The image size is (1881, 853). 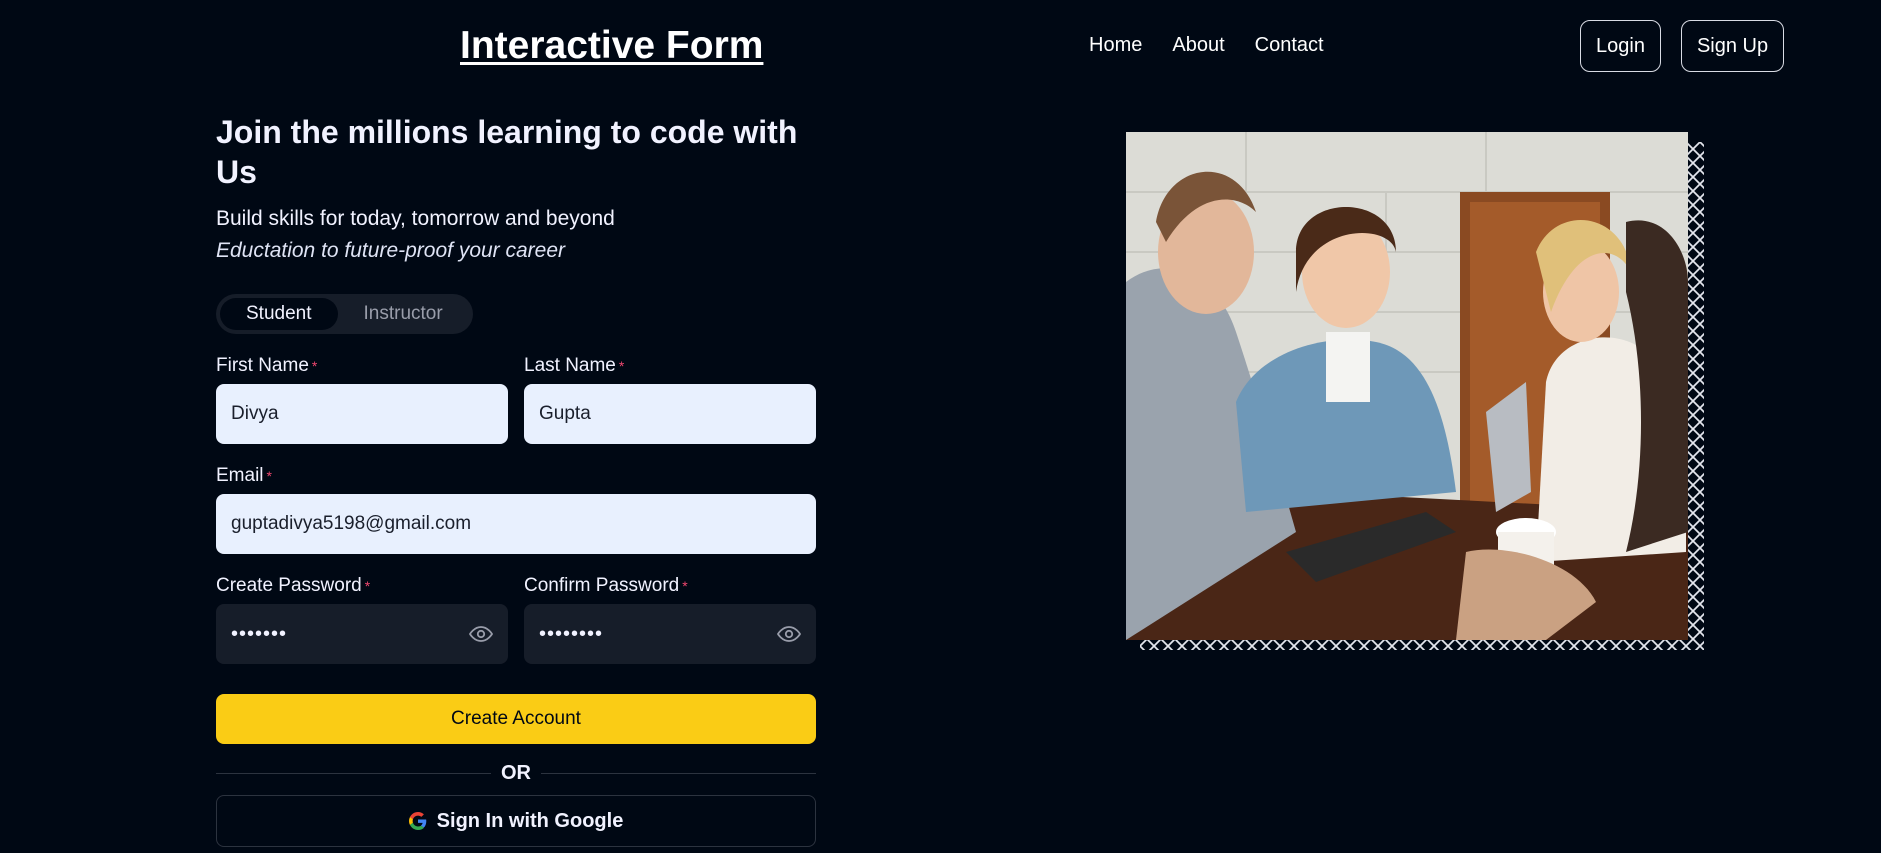 I want to click on nav-about: About, so click(x=1198, y=45).